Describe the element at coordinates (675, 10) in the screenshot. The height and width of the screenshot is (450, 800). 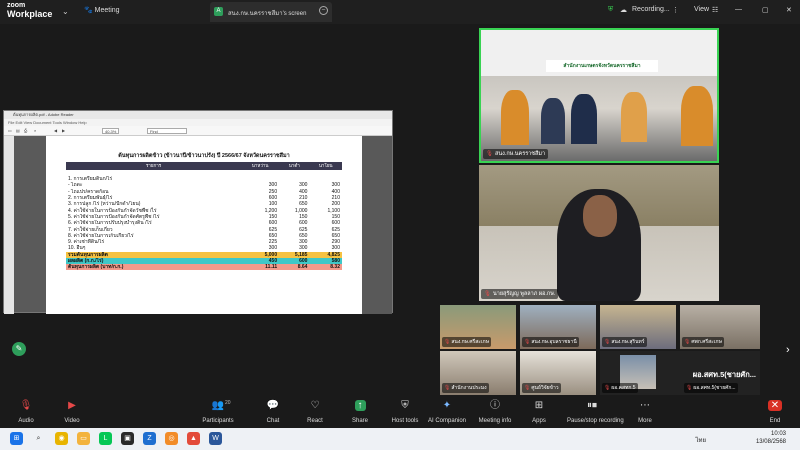
I see `recording-menu-icon: ⋮` at that location.